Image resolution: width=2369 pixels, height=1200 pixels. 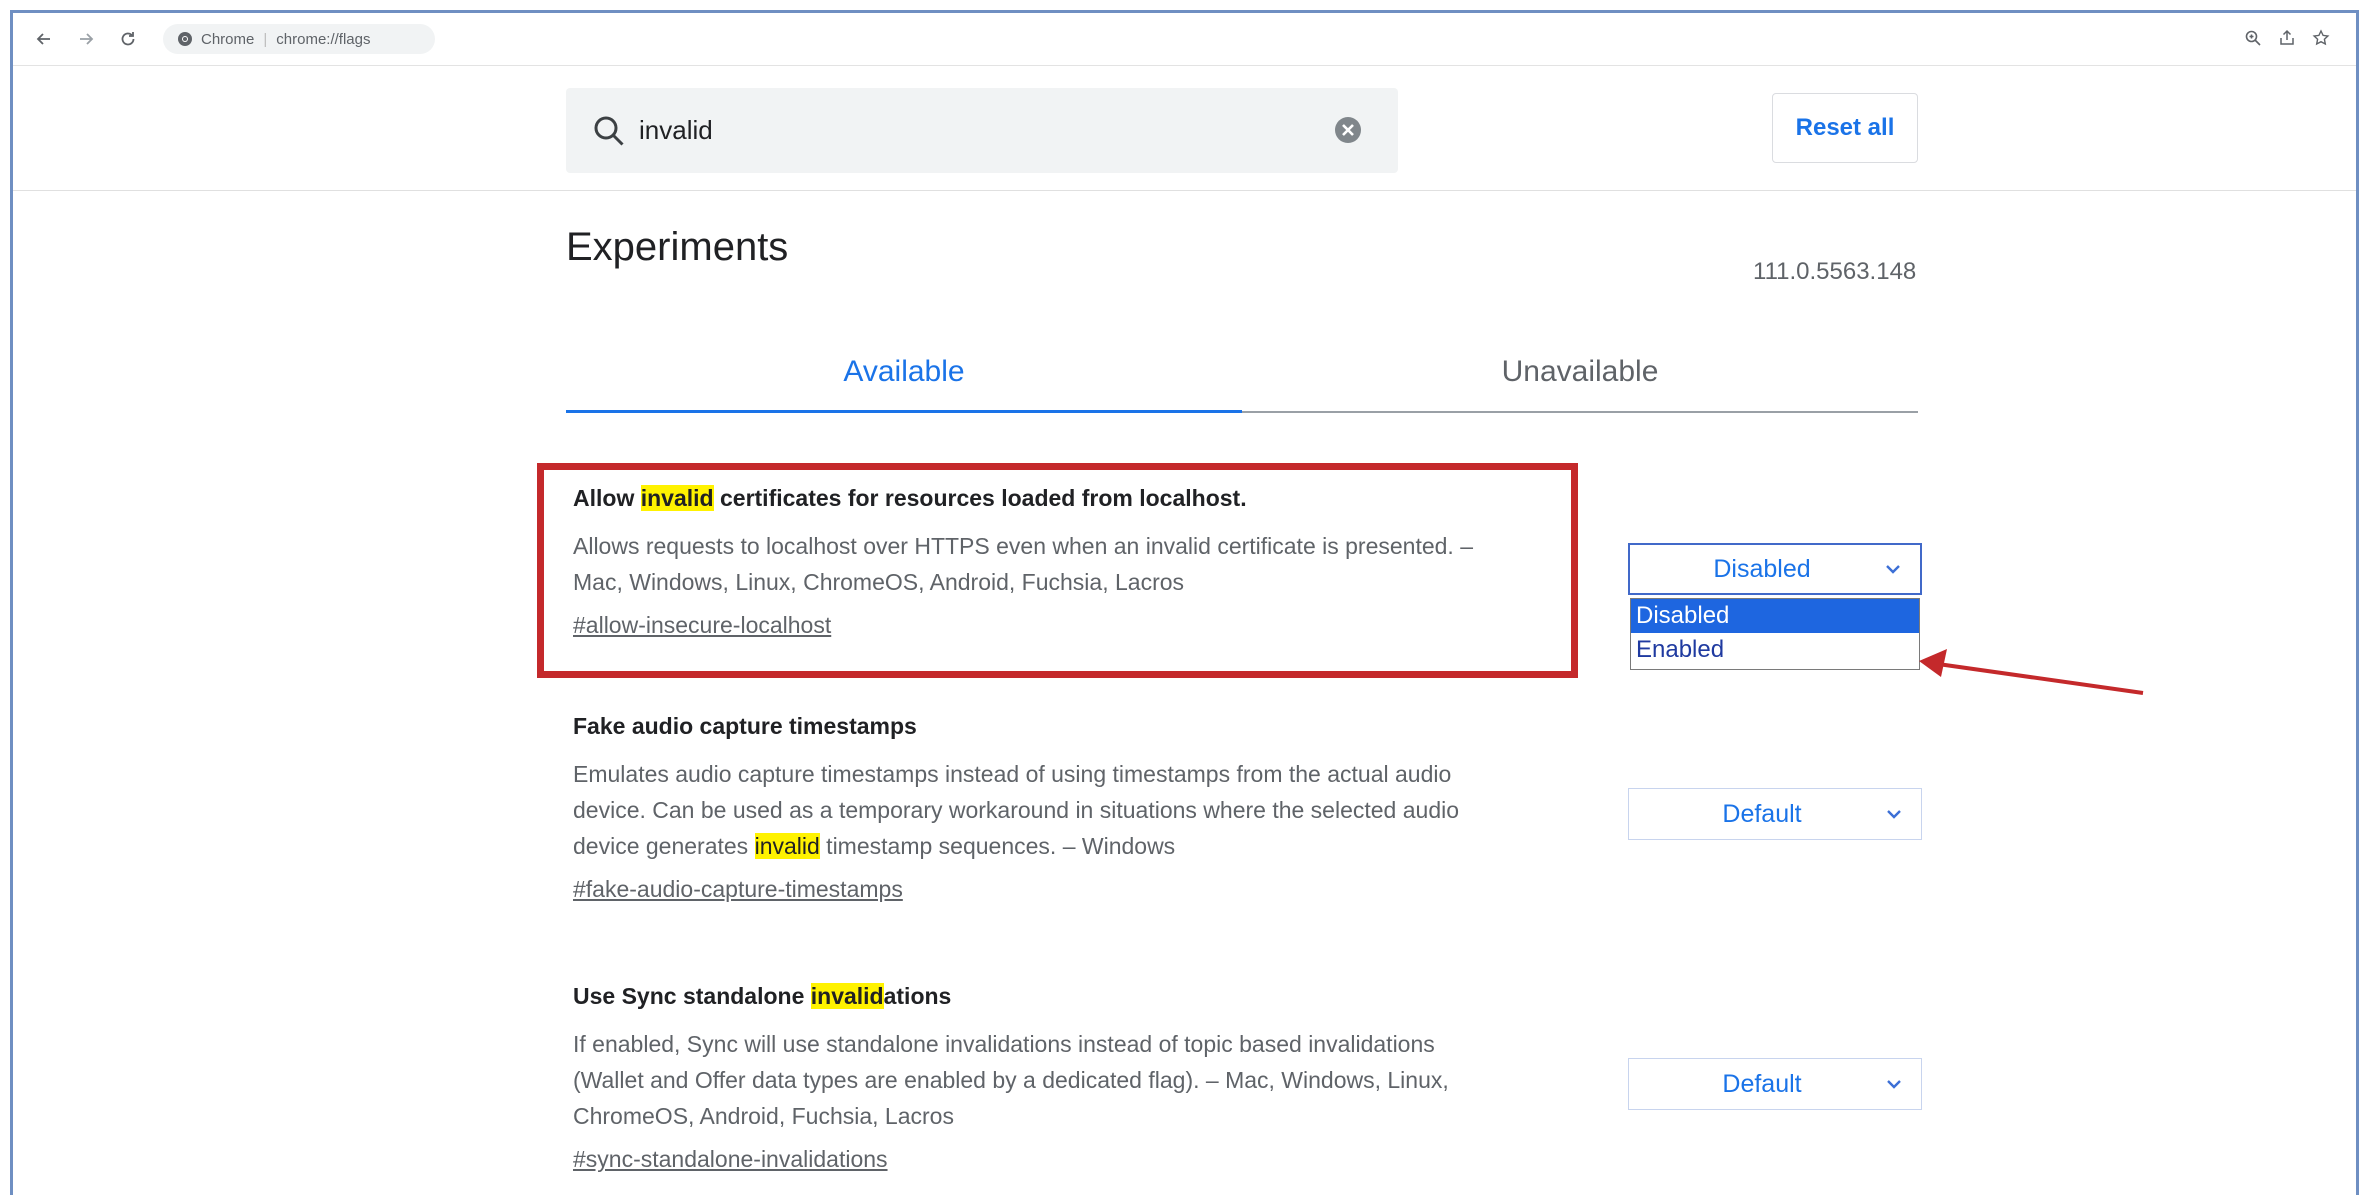 I want to click on forward-button, so click(x=86, y=39).